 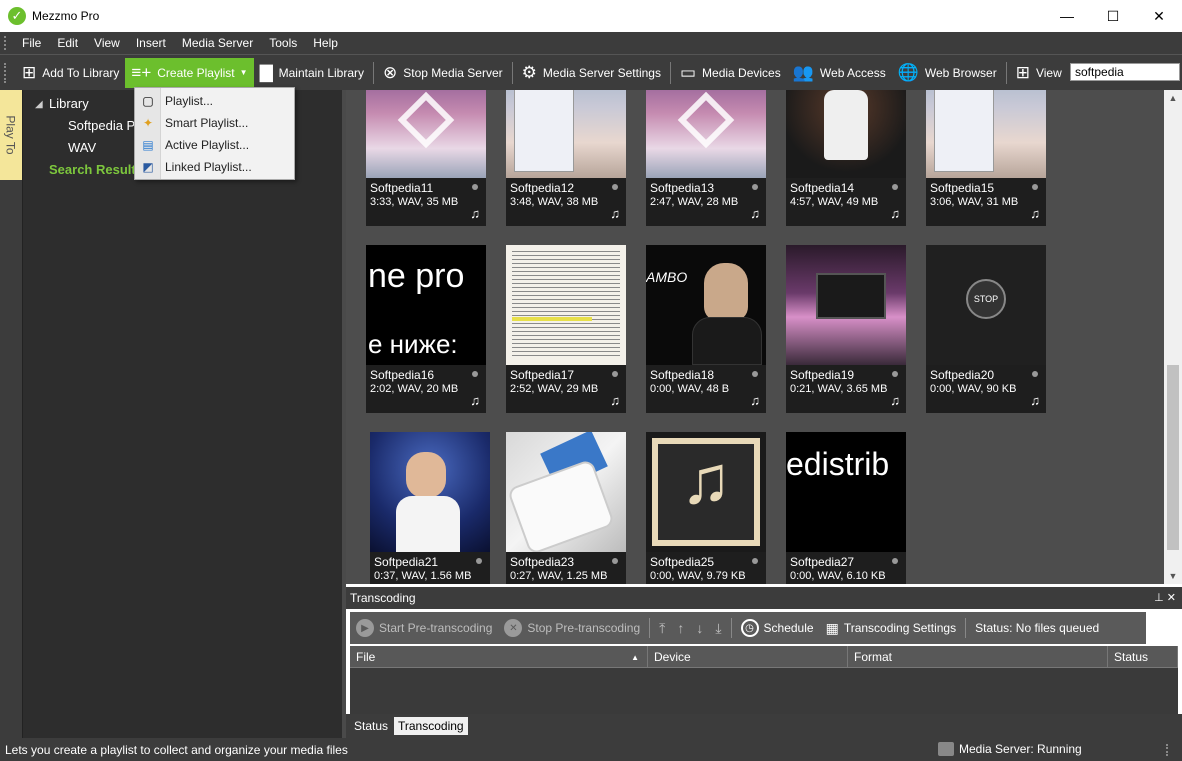 I want to click on search-input, so click(x=1125, y=72).